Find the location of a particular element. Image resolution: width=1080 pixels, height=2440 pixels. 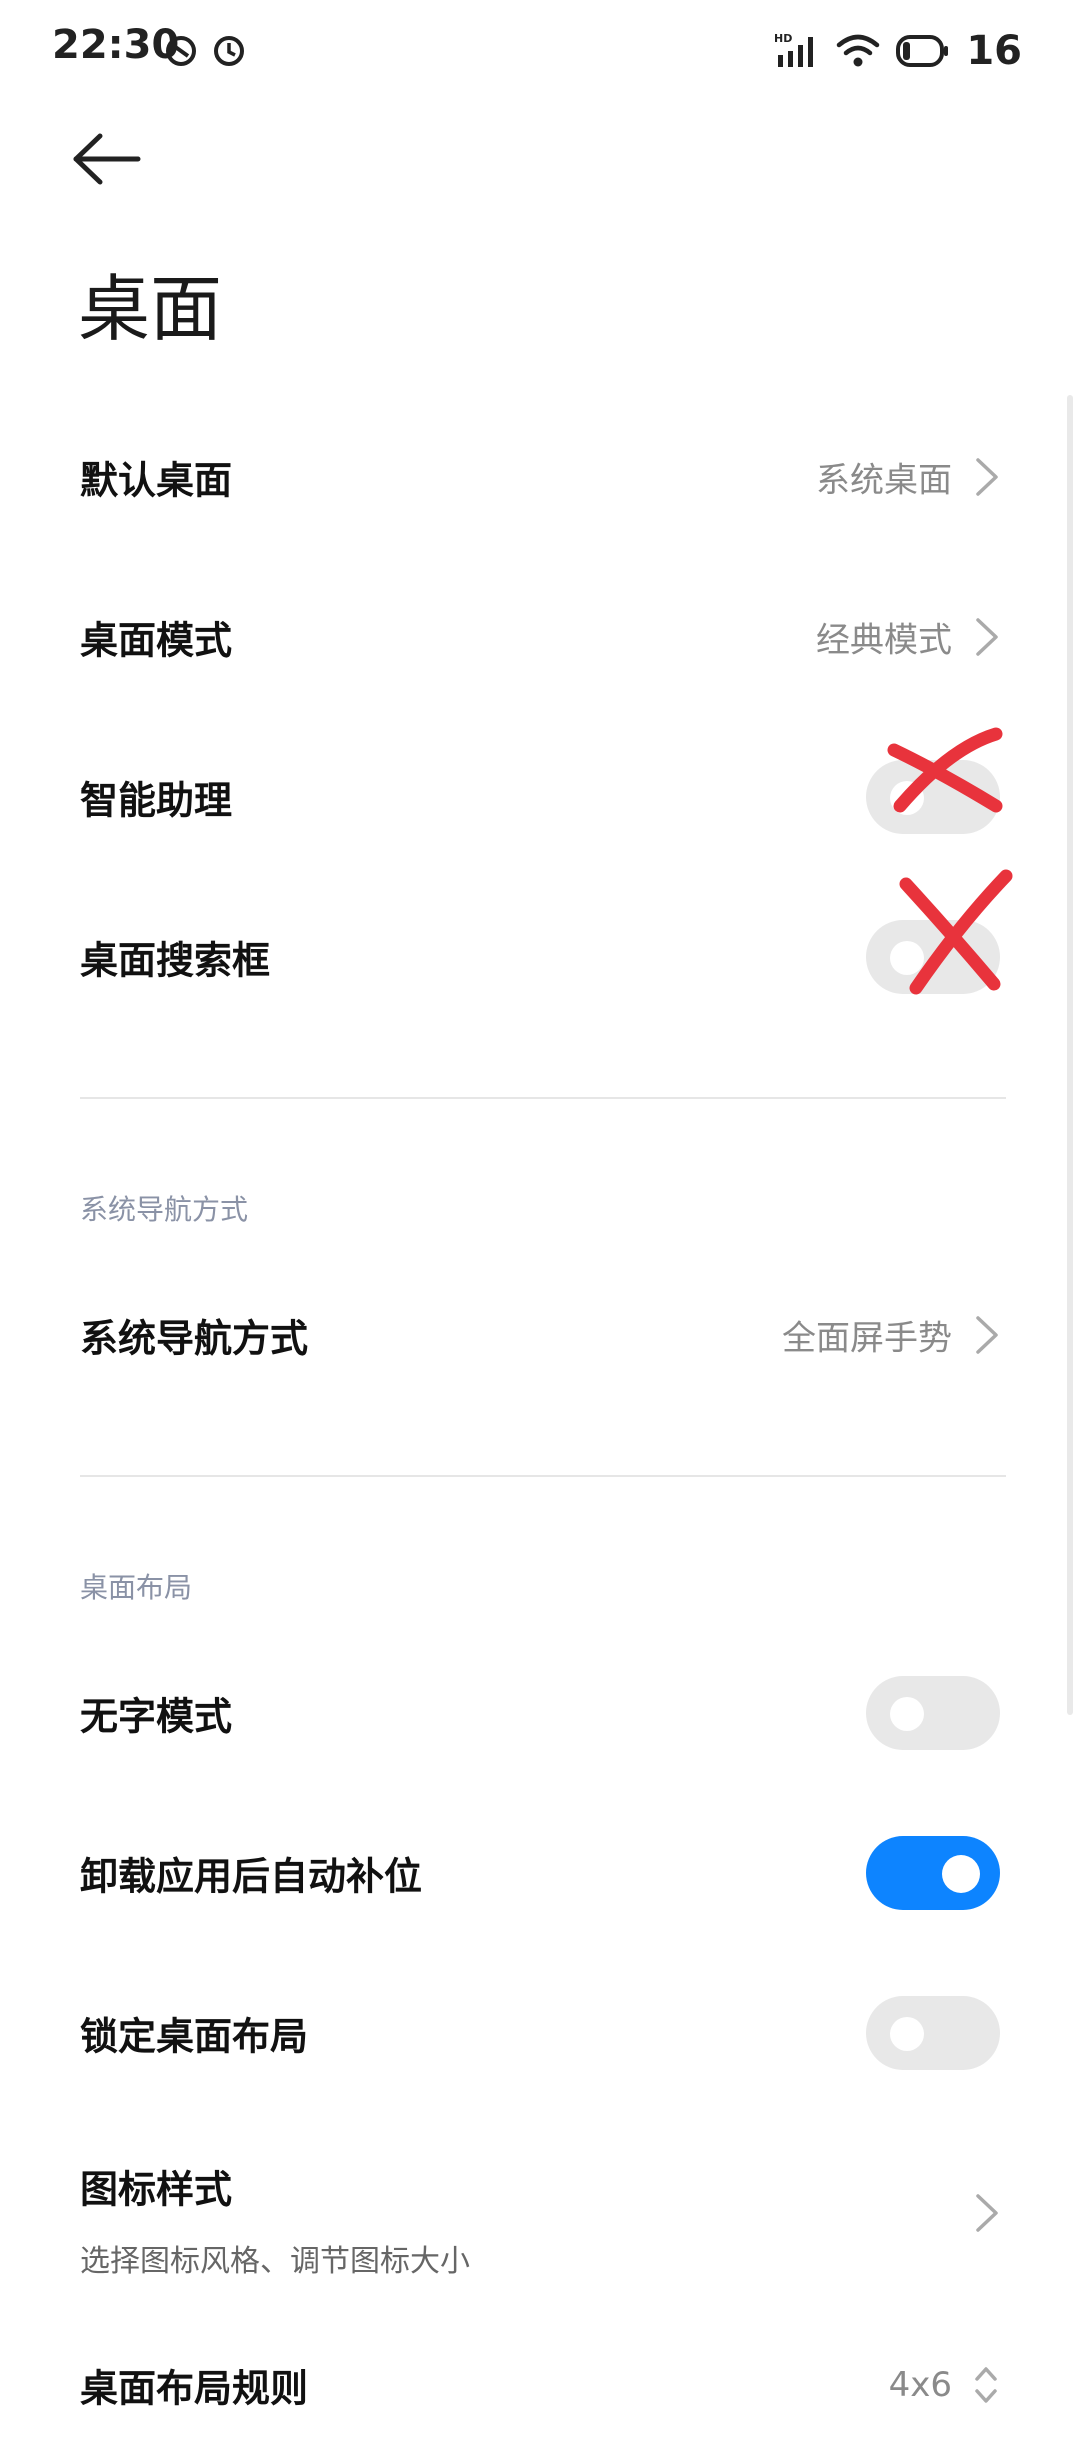

up-down-arrows-icon is located at coordinates (986, 2385).